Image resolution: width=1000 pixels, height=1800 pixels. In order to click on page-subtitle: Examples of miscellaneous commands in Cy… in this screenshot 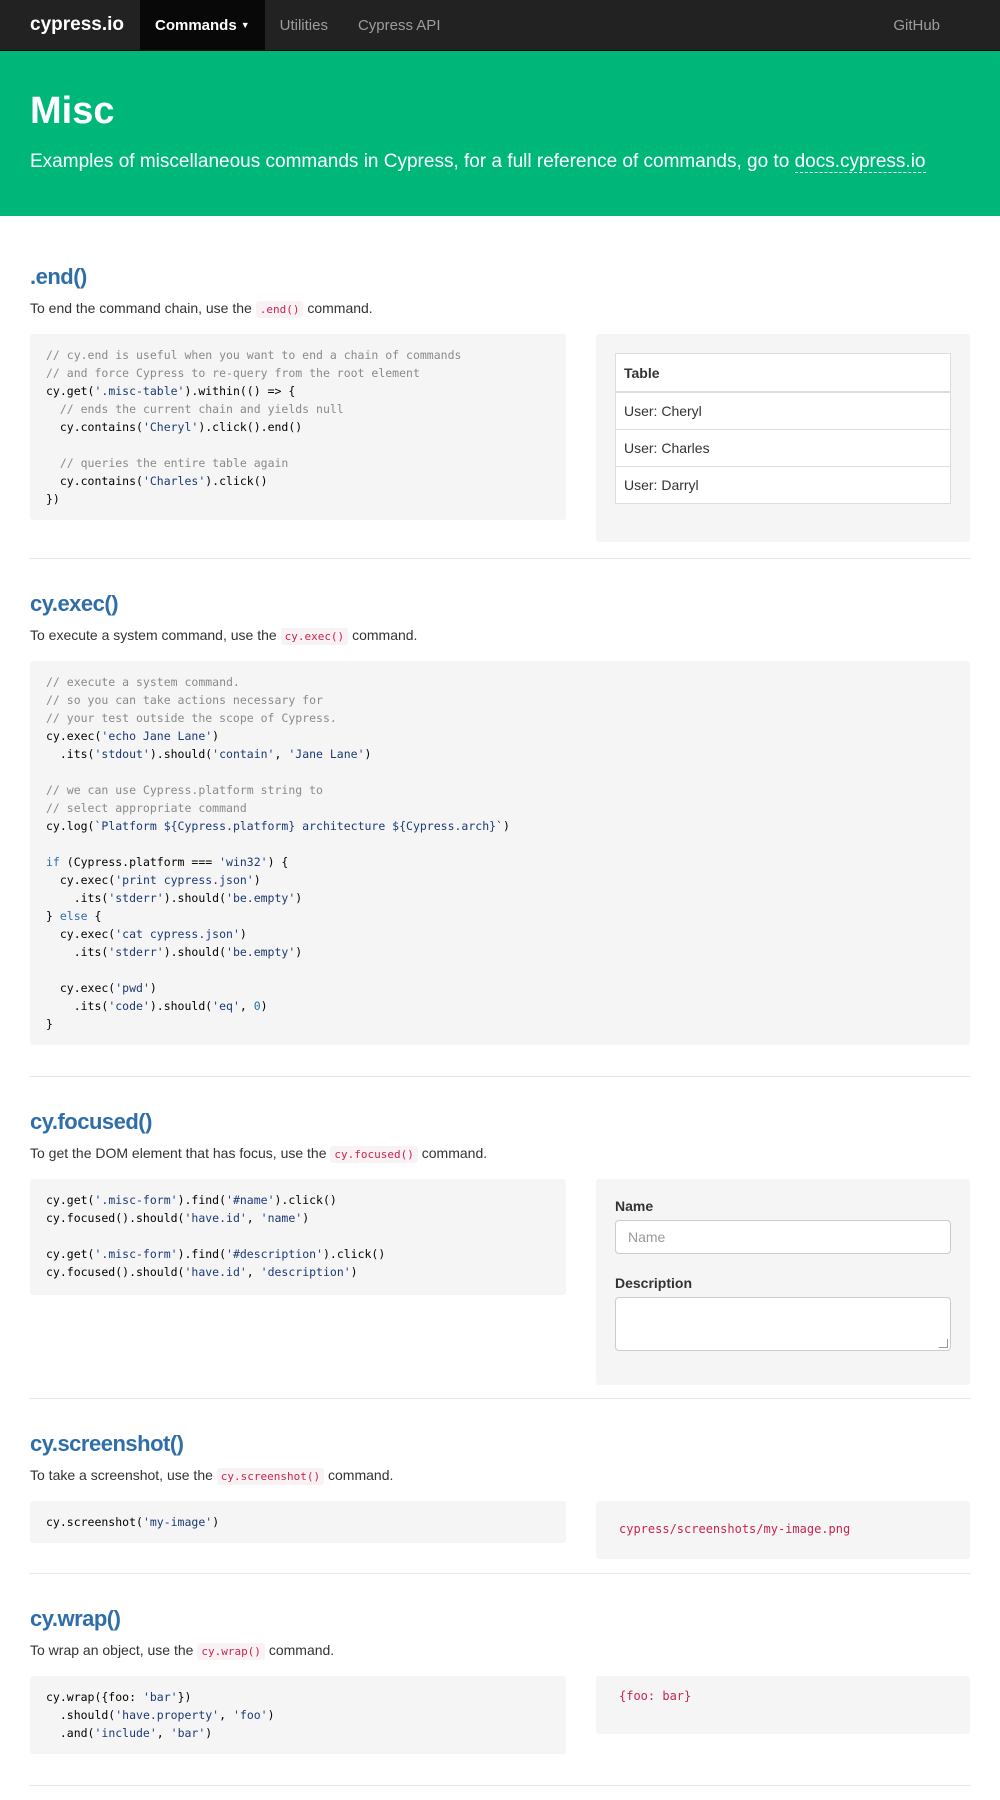, I will do `click(500, 162)`.